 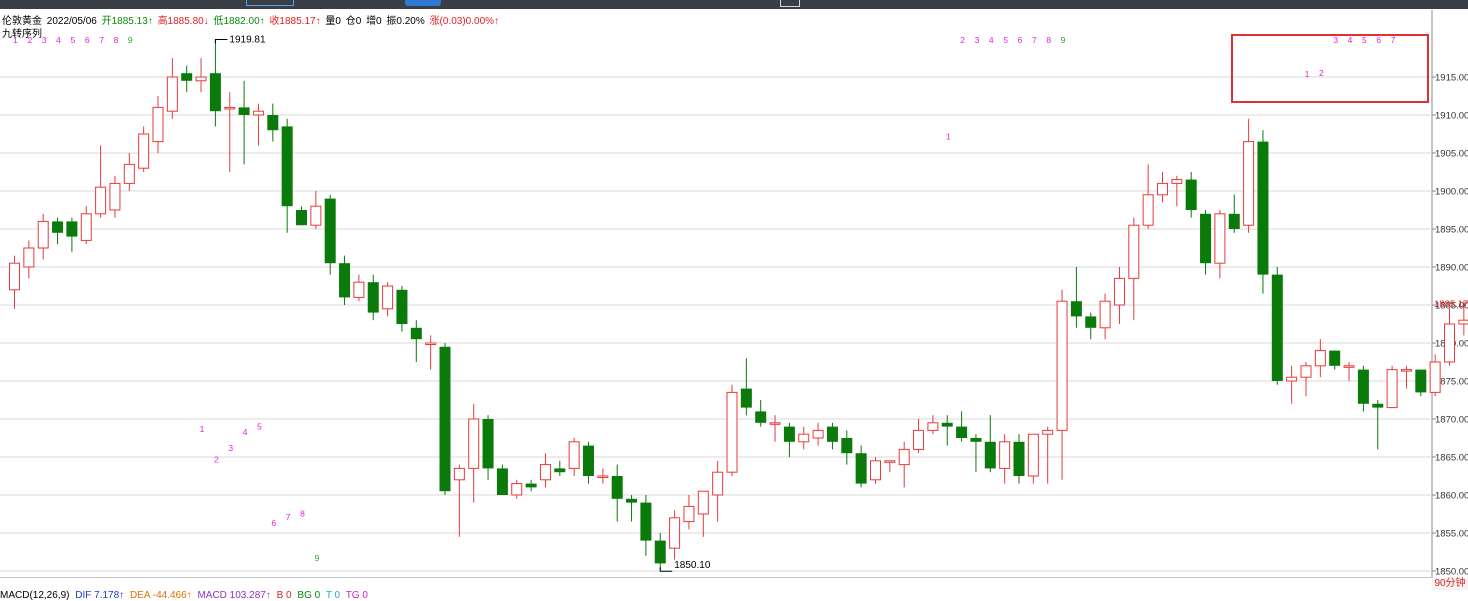 What do you see at coordinates (35, 595) in the screenshot?
I see `macd-title: MACD(12,26,9)` at bounding box center [35, 595].